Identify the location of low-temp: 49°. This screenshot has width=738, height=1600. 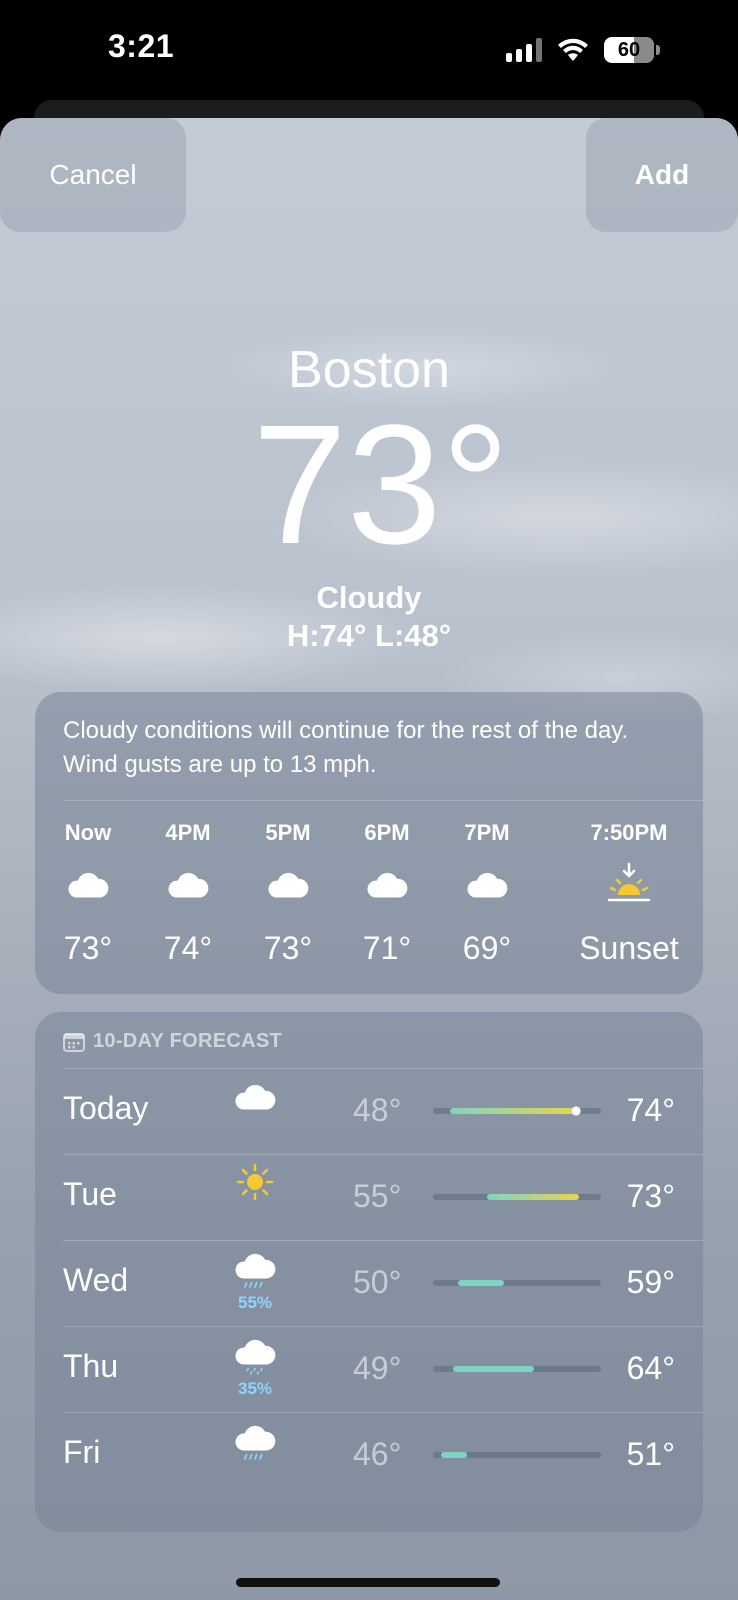
(377, 1368).